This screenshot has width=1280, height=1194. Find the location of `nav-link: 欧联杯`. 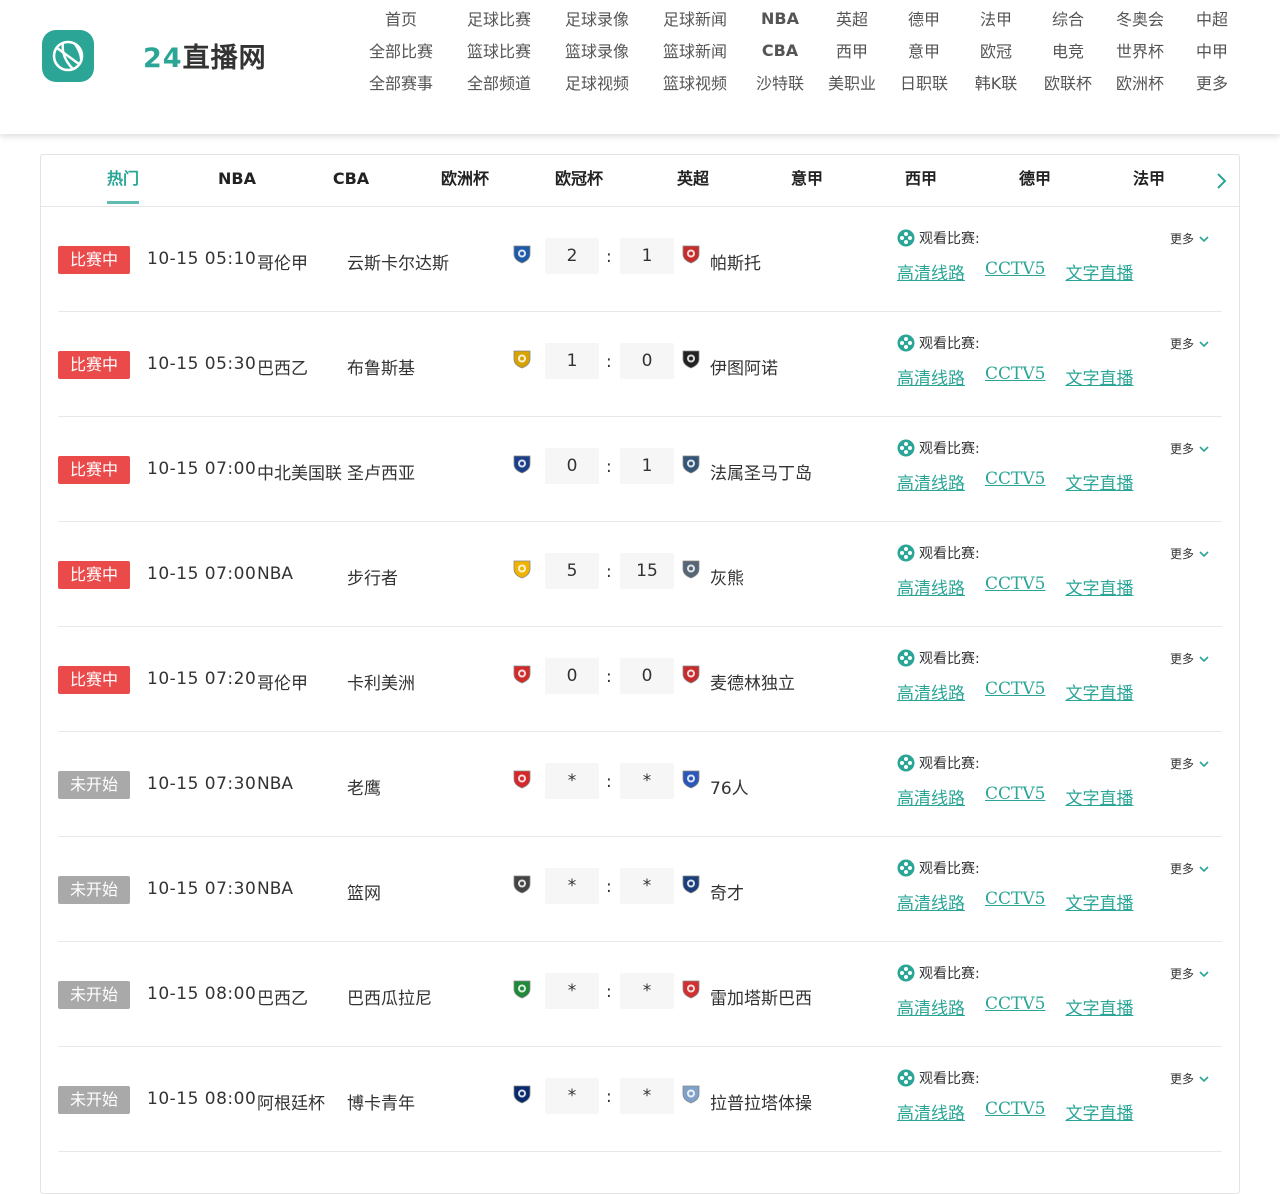

nav-link: 欧联杯 is located at coordinates (1068, 82).